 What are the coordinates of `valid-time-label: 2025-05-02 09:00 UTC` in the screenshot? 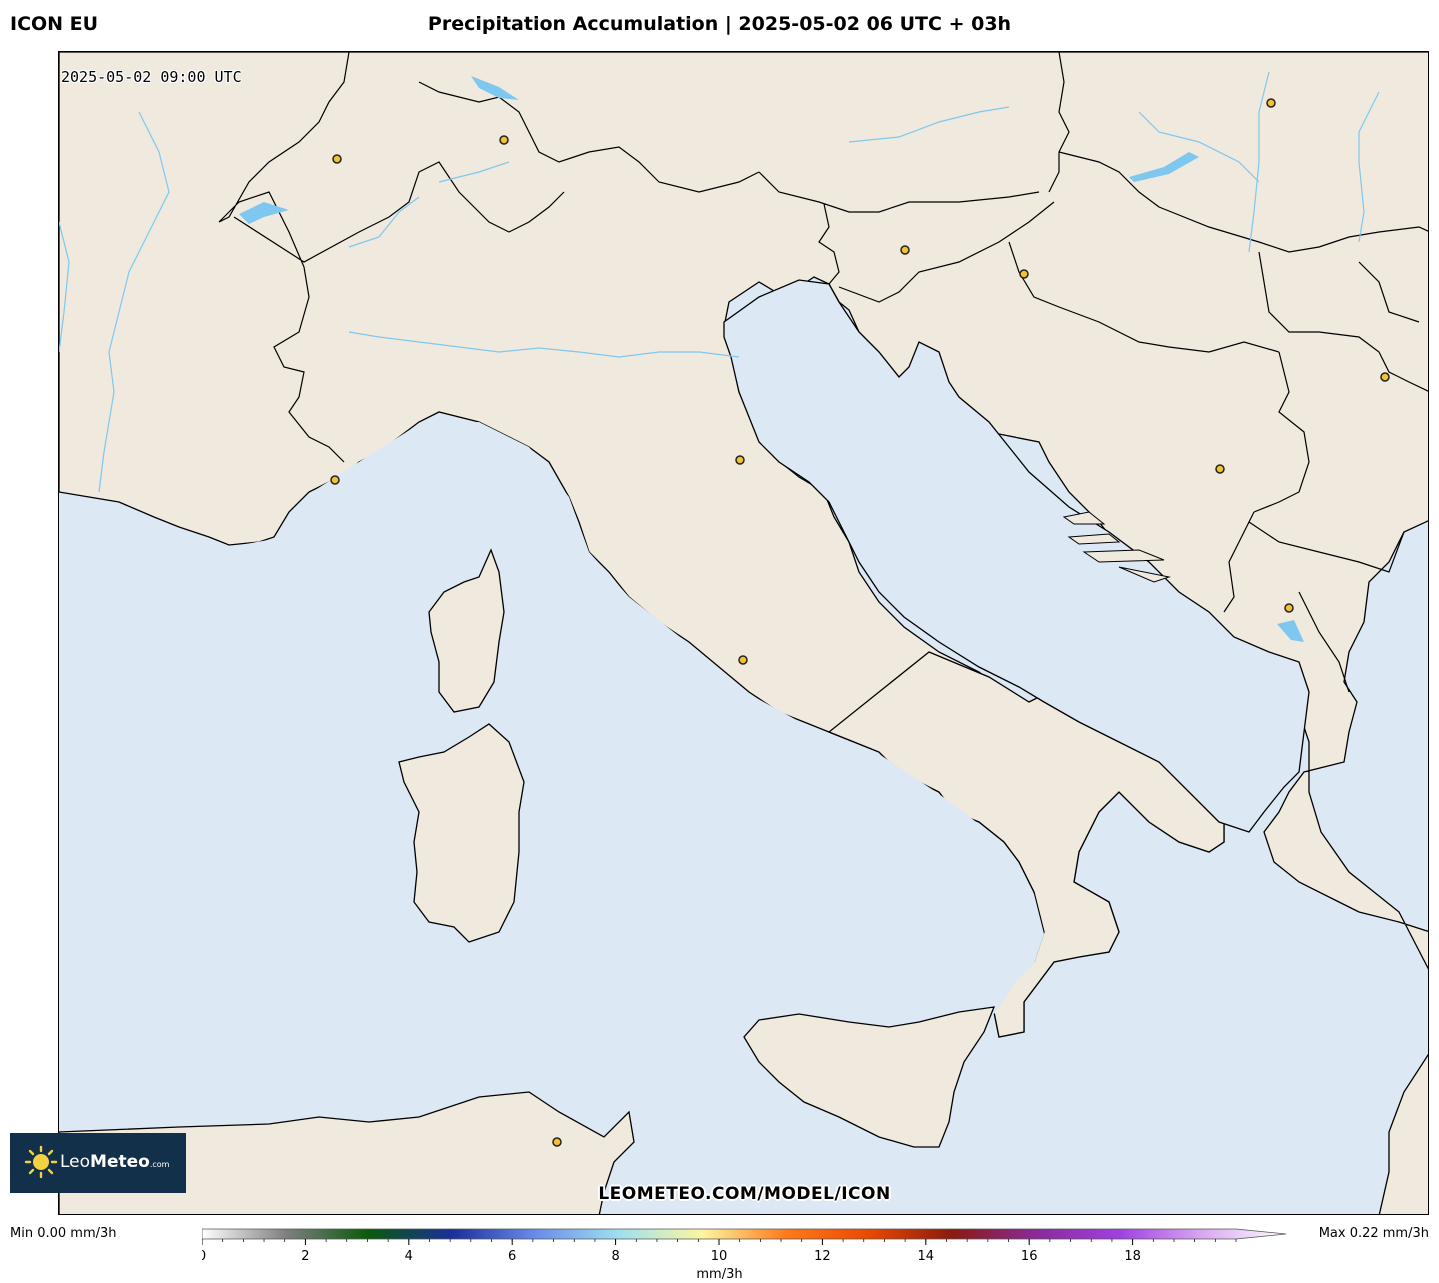 It's located at (151, 77).